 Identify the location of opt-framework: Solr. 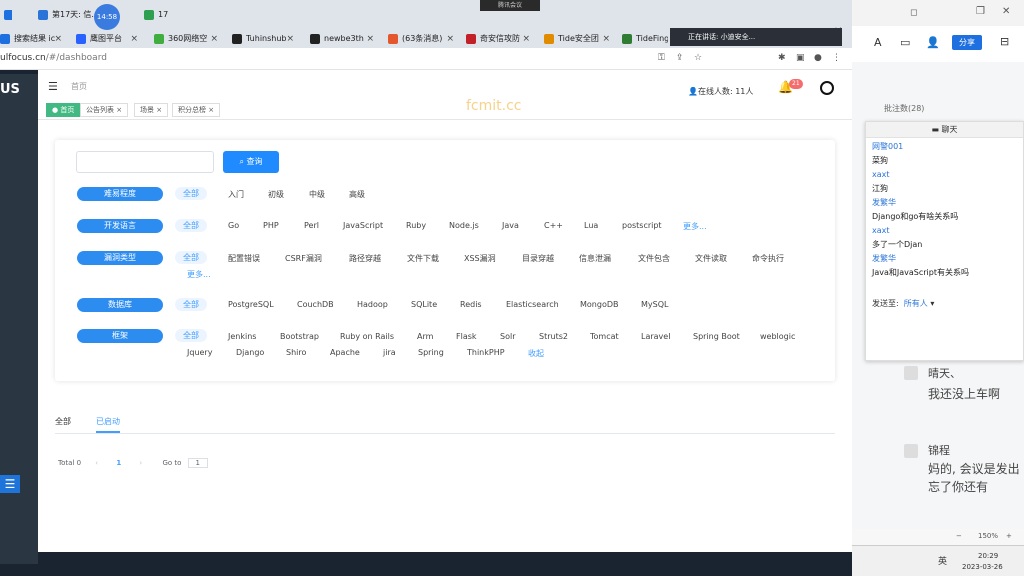
(507, 336).